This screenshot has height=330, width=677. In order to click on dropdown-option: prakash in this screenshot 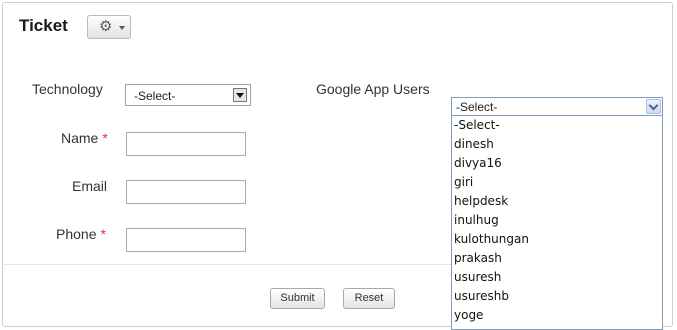, I will do `click(557, 258)`.